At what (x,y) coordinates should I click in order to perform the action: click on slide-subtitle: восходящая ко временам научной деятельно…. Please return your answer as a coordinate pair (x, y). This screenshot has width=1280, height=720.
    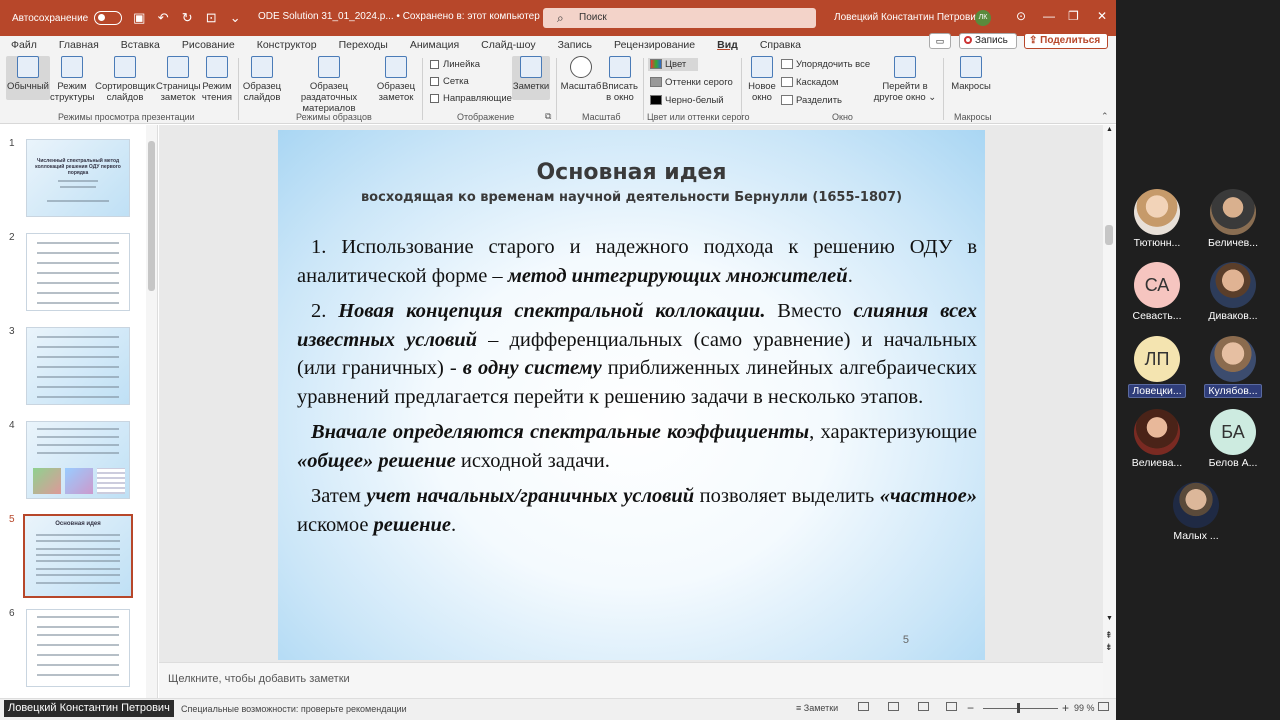
    Looking at the image, I should click on (631, 197).